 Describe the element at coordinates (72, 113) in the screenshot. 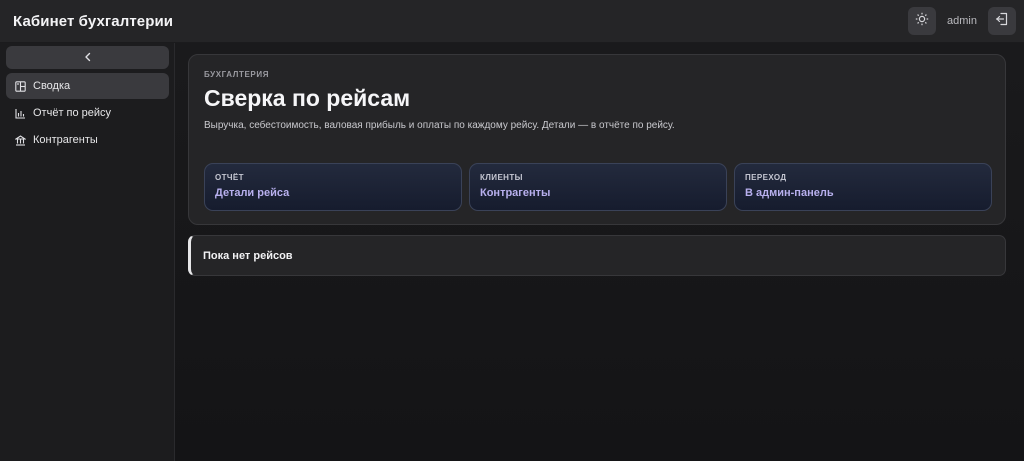

I see `sidebar-item-label: Отчёт по рейсу` at that location.